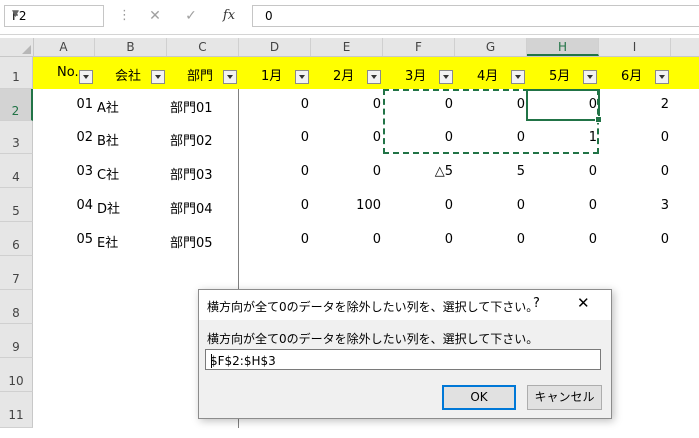 Image resolution: width=699 pixels, height=438 pixels. What do you see at coordinates (634, 205) in the screenshot?
I see `cell-m6: 3` at bounding box center [634, 205].